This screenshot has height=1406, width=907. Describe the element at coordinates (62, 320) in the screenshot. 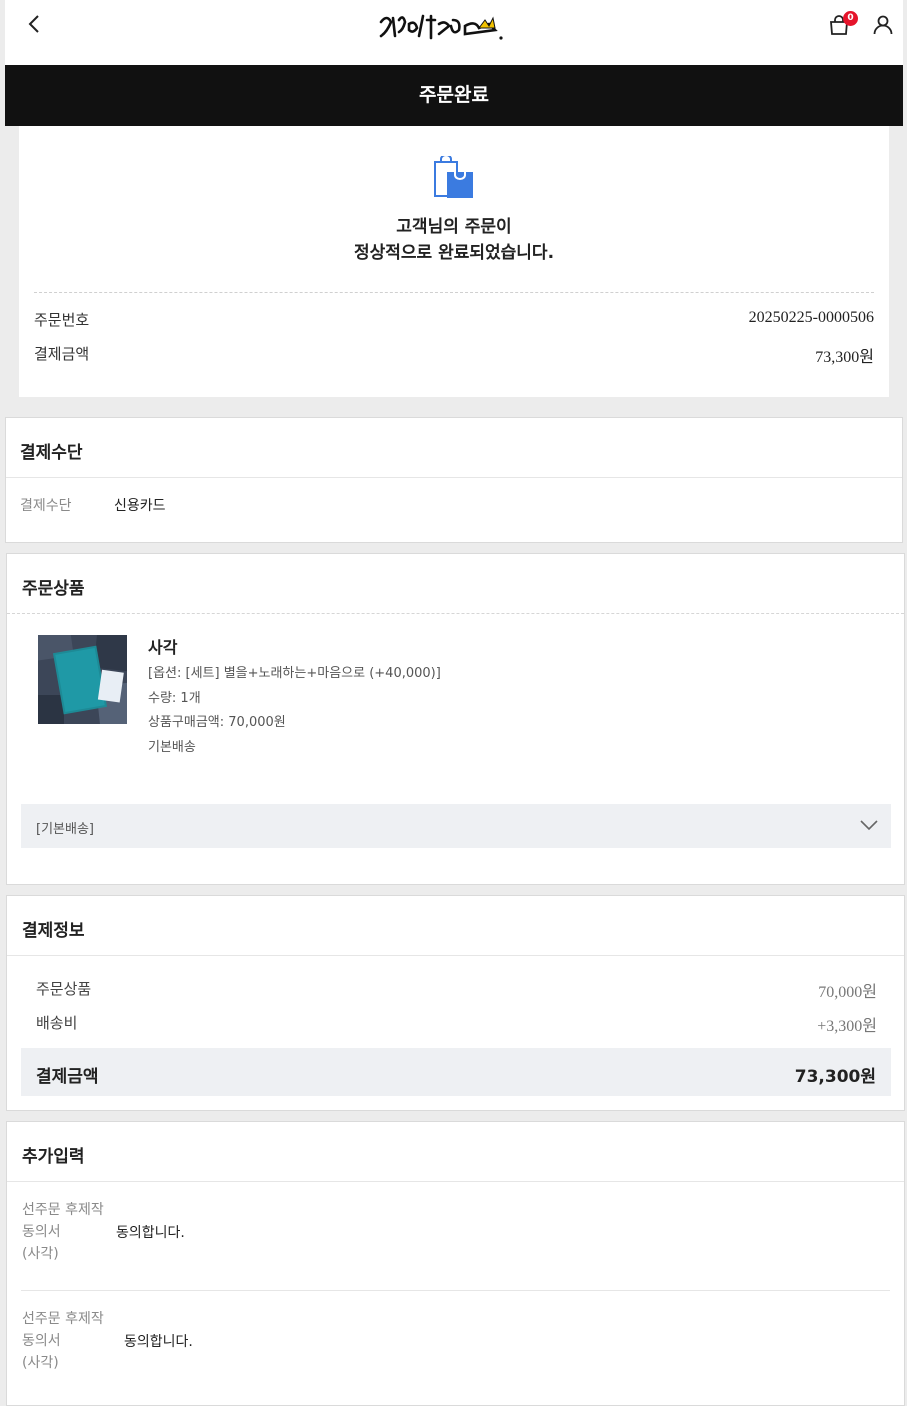

I see `order-number-label: 주문번호` at that location.